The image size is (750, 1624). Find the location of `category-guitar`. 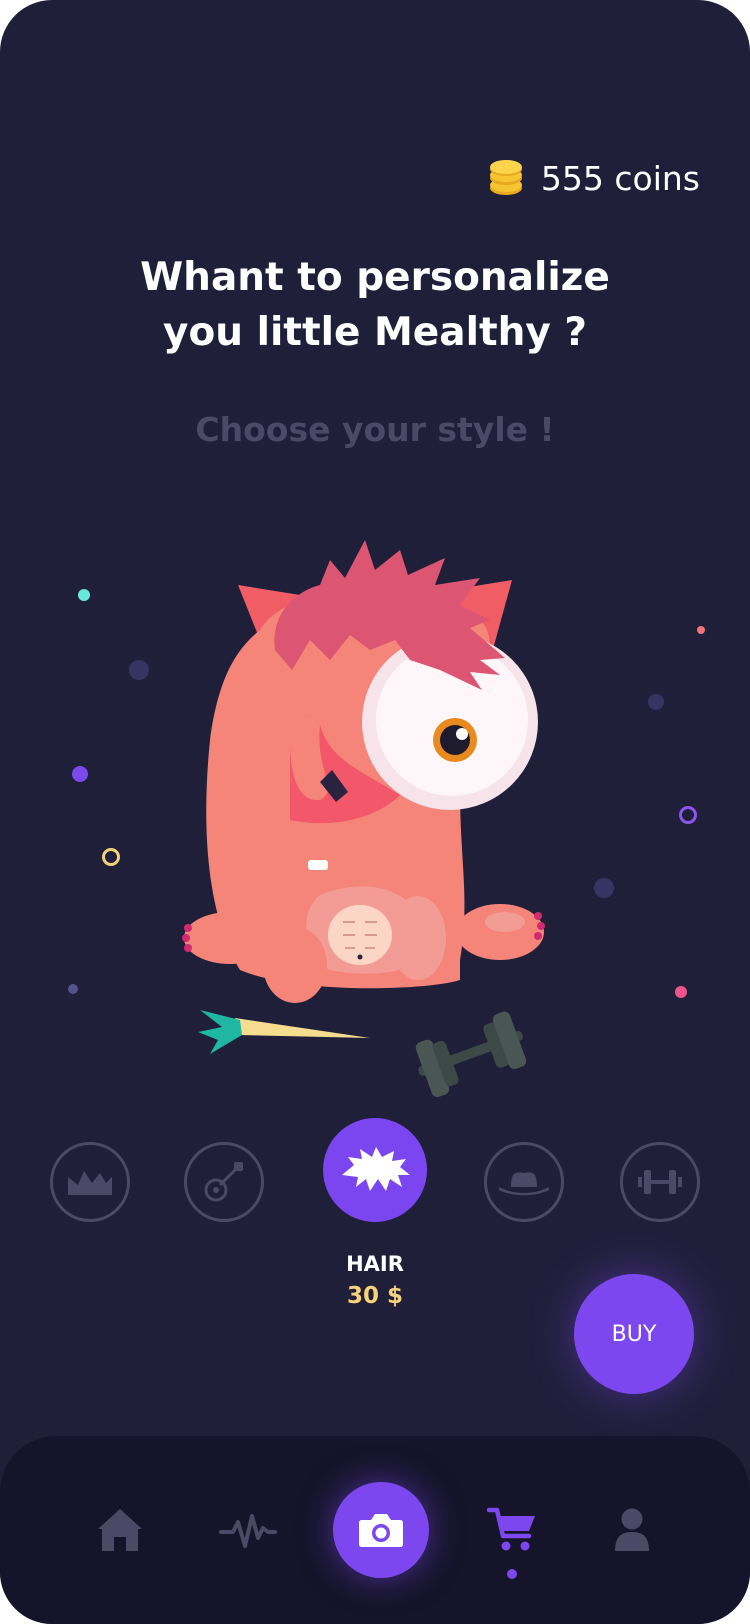

category-guitar is located at coordinates (224, 1182).